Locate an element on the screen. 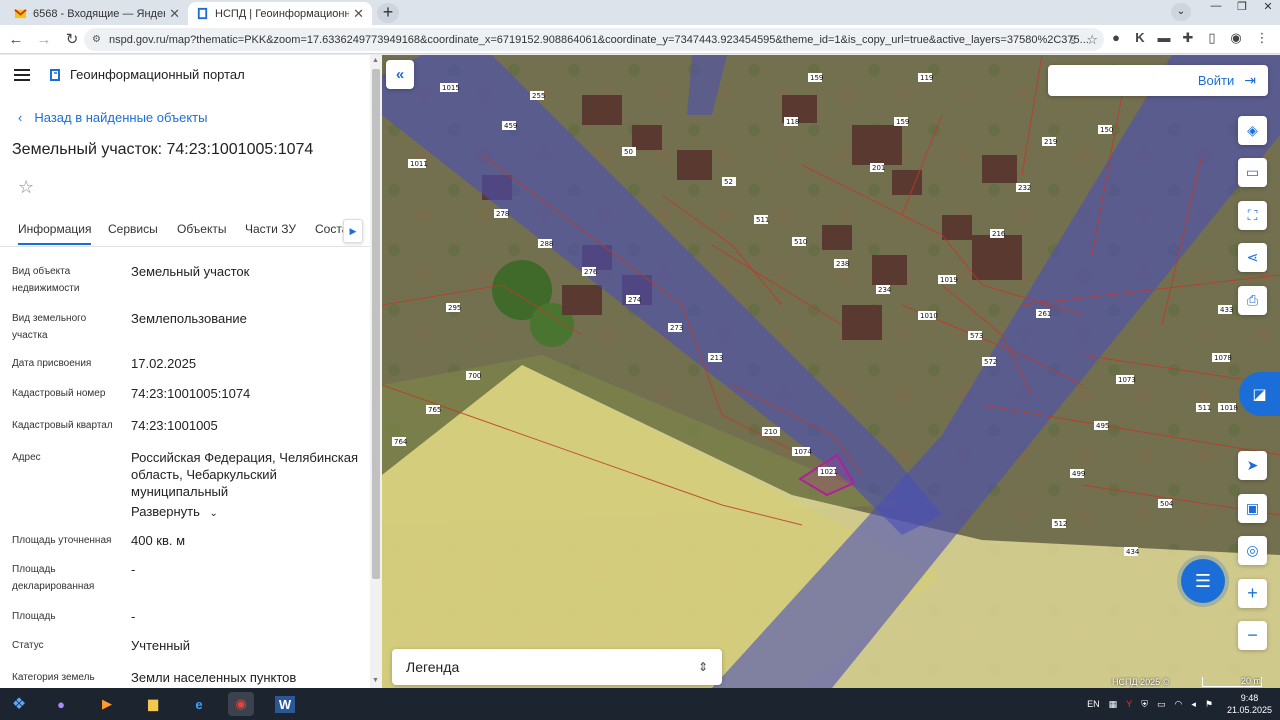  browser-tab-mail: 6568 - Входящие — Яндекс Почта ✕ is located at coordinates (97, 13).